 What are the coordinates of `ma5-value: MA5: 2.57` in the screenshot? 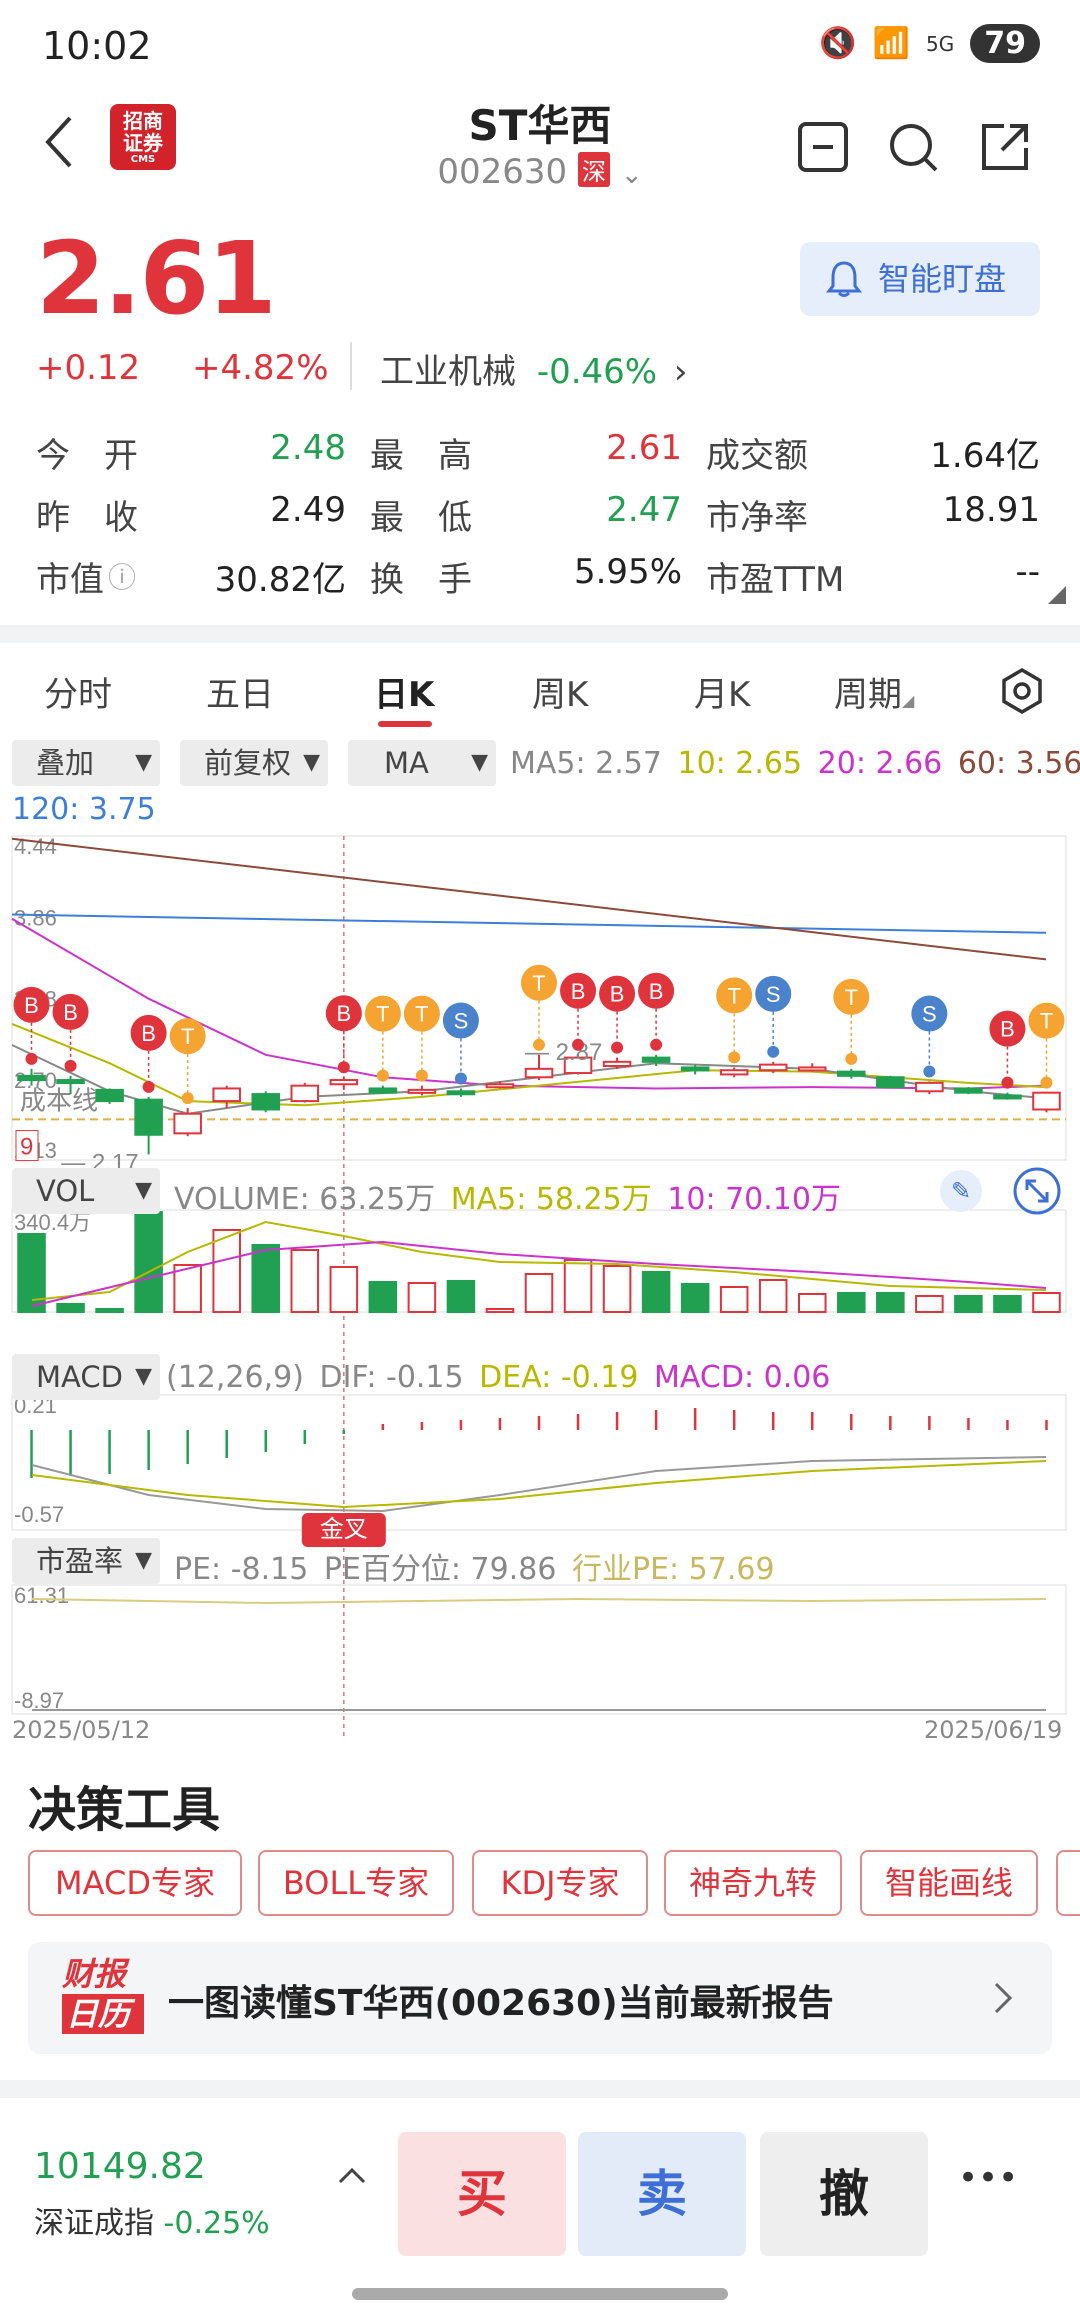 It's located at (586, 763).